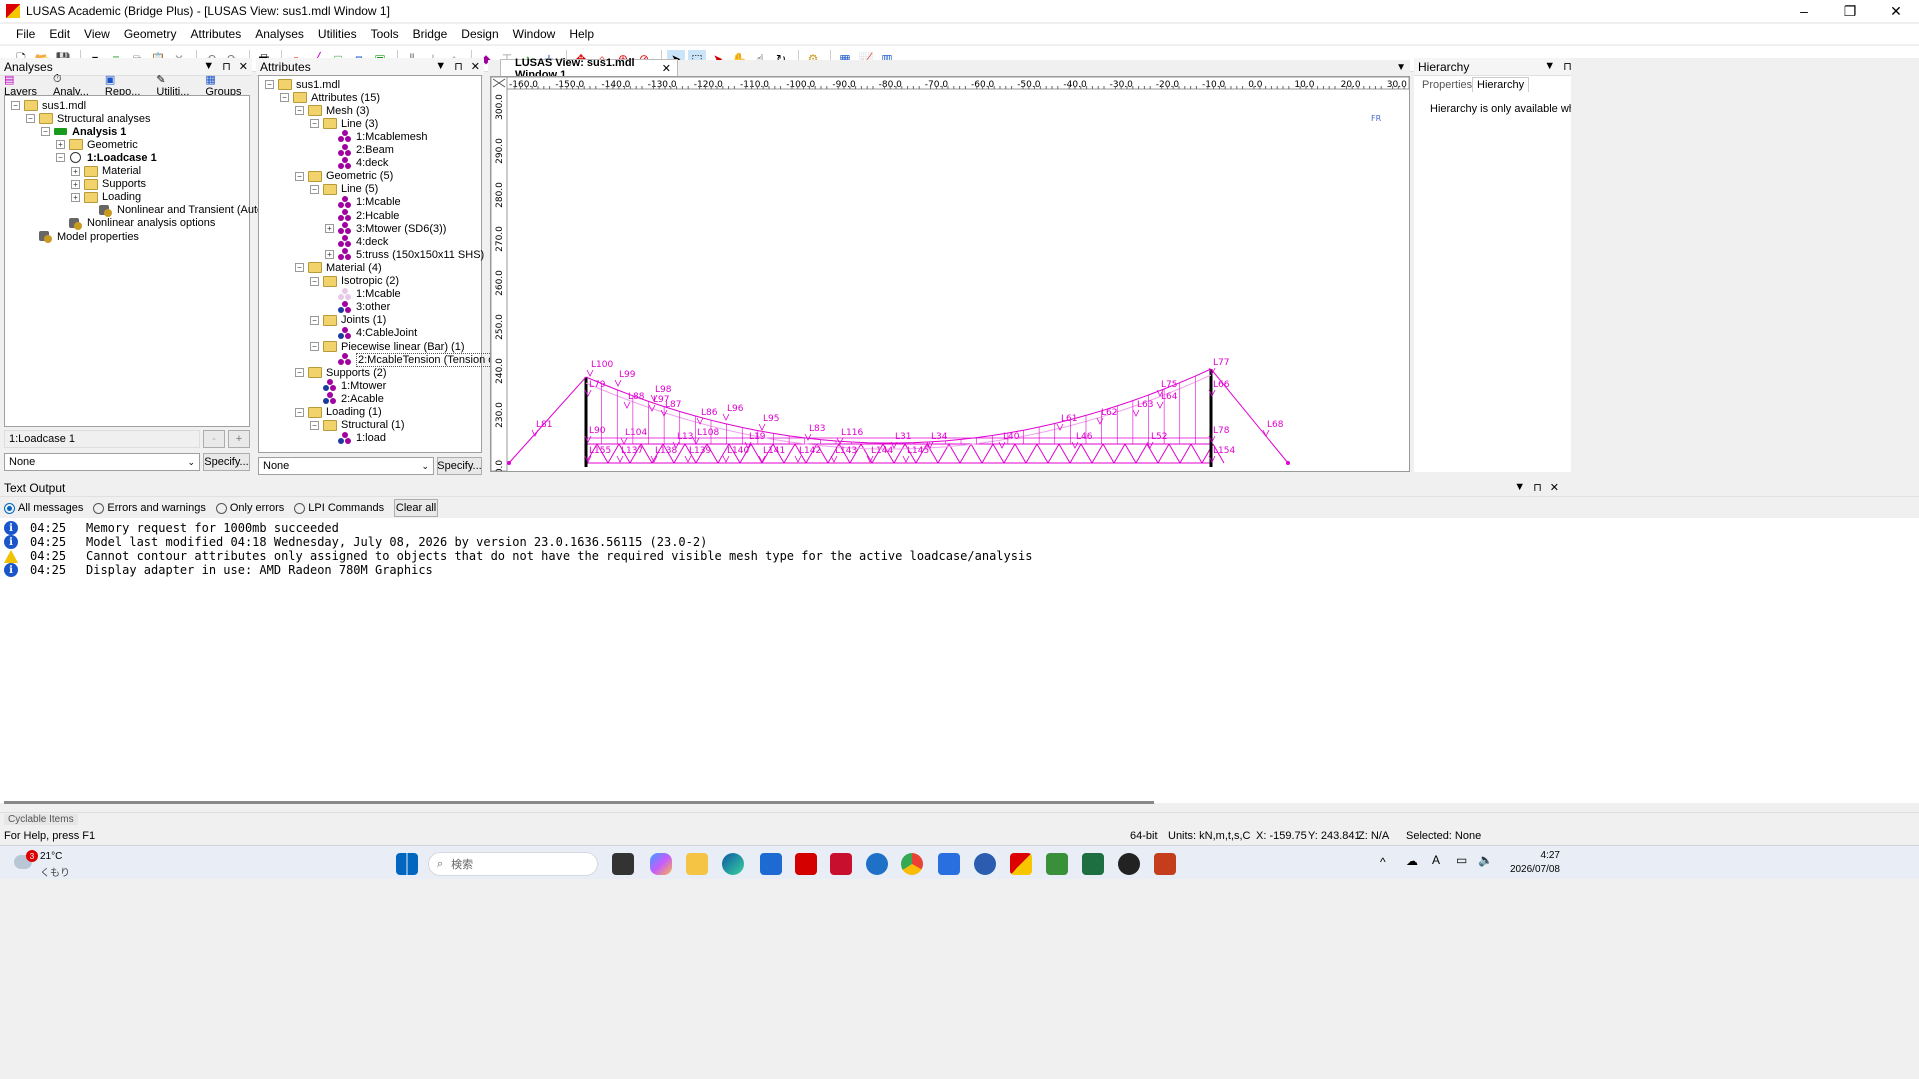 This screenshot has width=1919, height=1079. I want to click on powerpoint-icon, so click(1165, 864).